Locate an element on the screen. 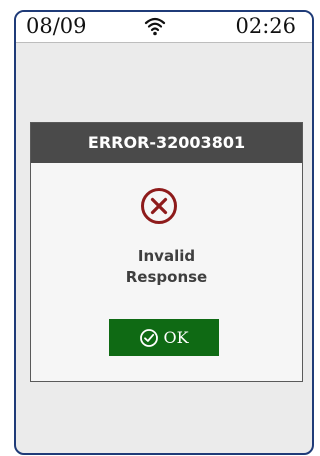 This screenshot has width=320, height=456. status-bar: 08/09 02:26 is located at coordinates (164, 27).